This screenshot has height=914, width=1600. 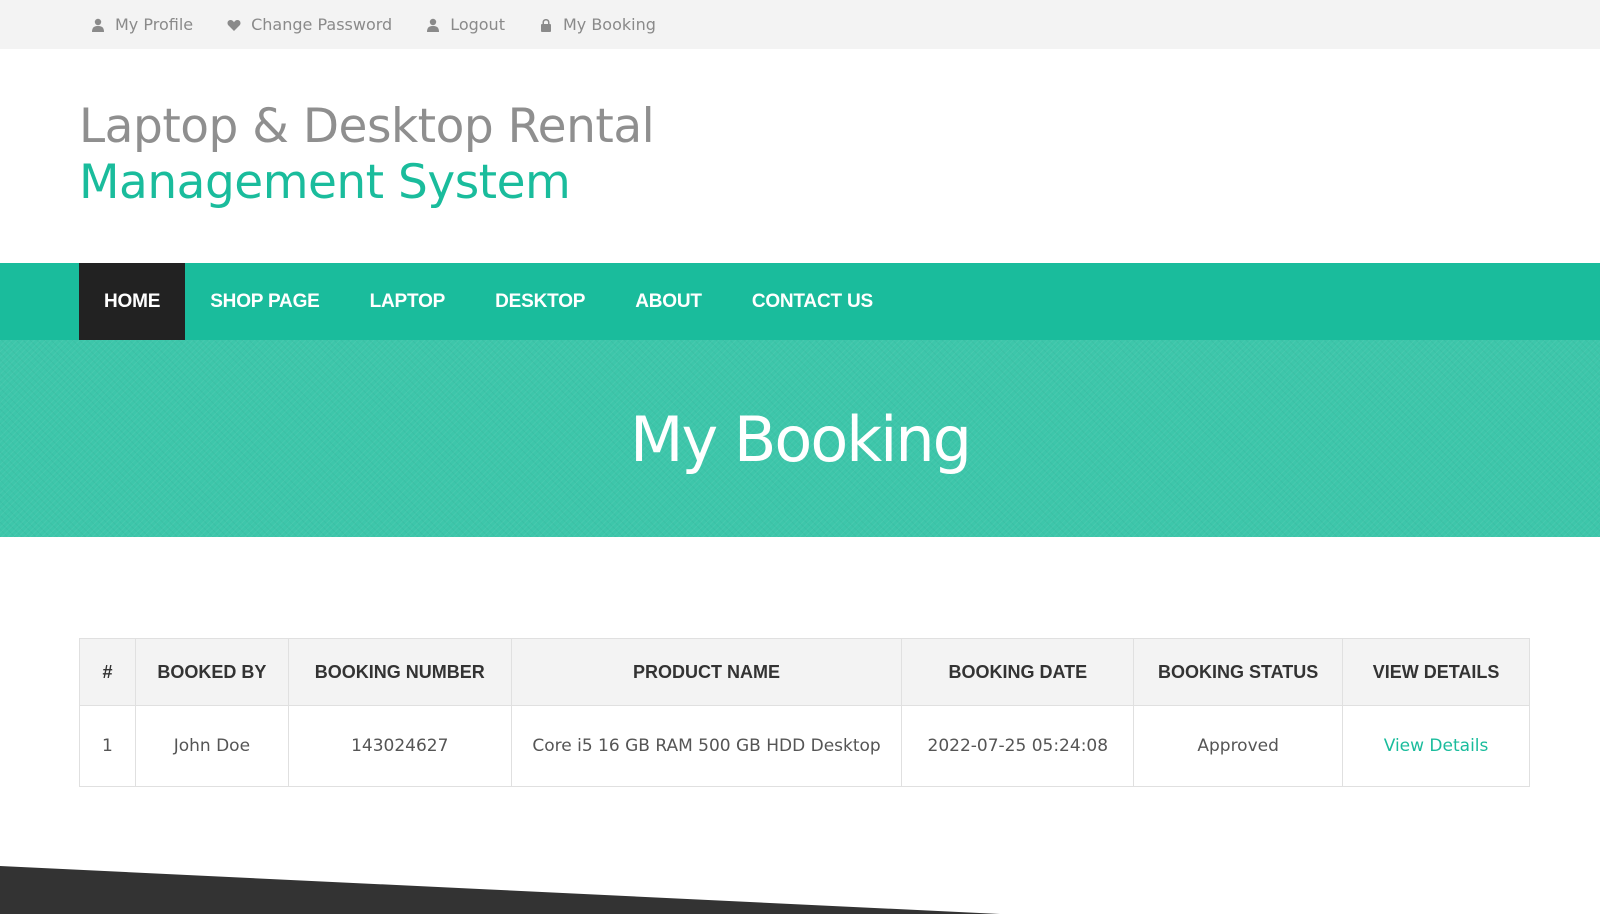 I want to click on my-booking-link: My Booking, so click(x=597, y=24).